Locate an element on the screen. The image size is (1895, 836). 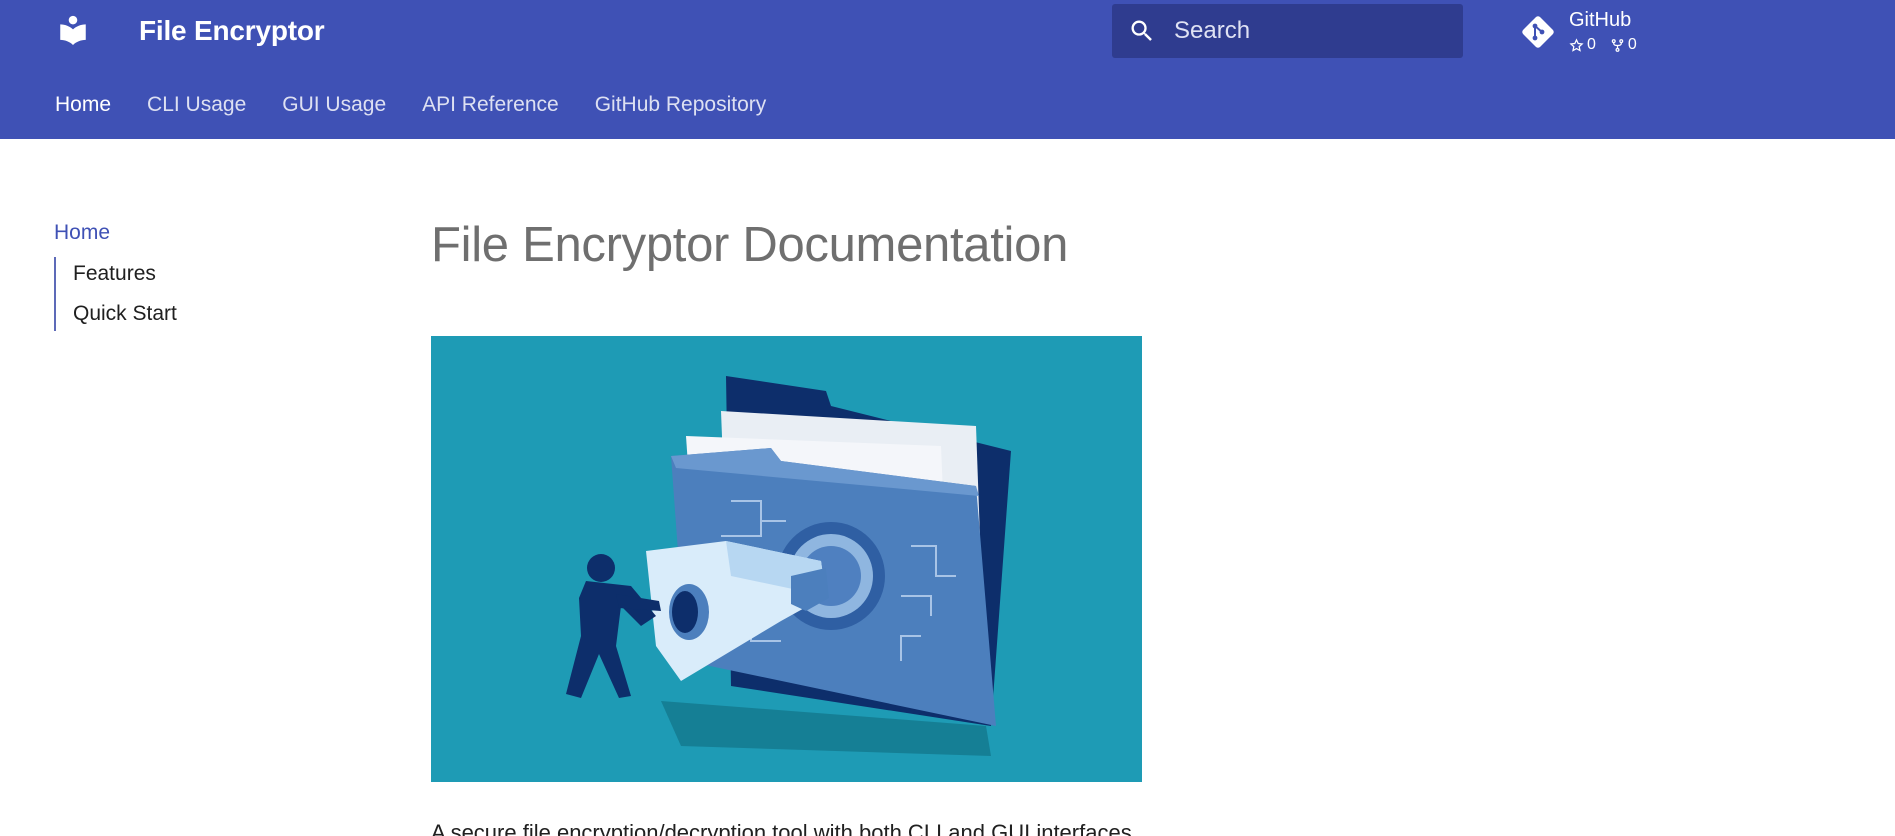
tab-api-reference: API Reference is located at coordinates (490, 105).